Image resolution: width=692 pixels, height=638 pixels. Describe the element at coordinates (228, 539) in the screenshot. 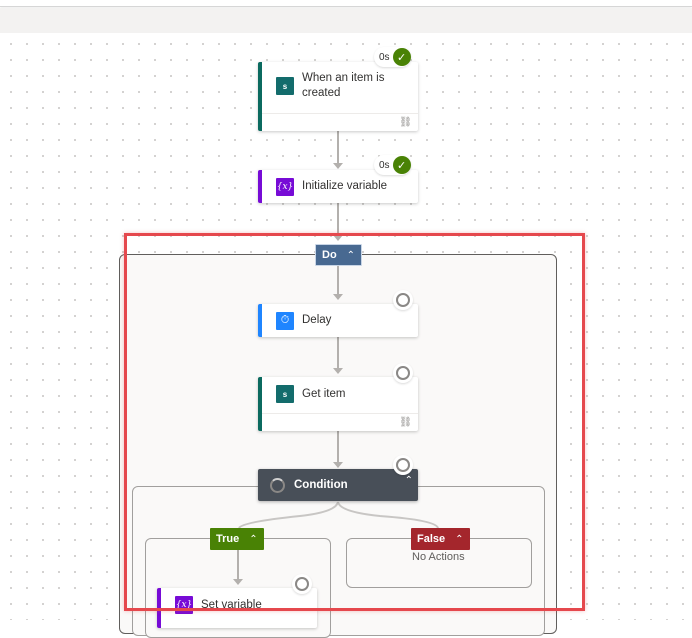

I see `true-branch-label: True` at that location.